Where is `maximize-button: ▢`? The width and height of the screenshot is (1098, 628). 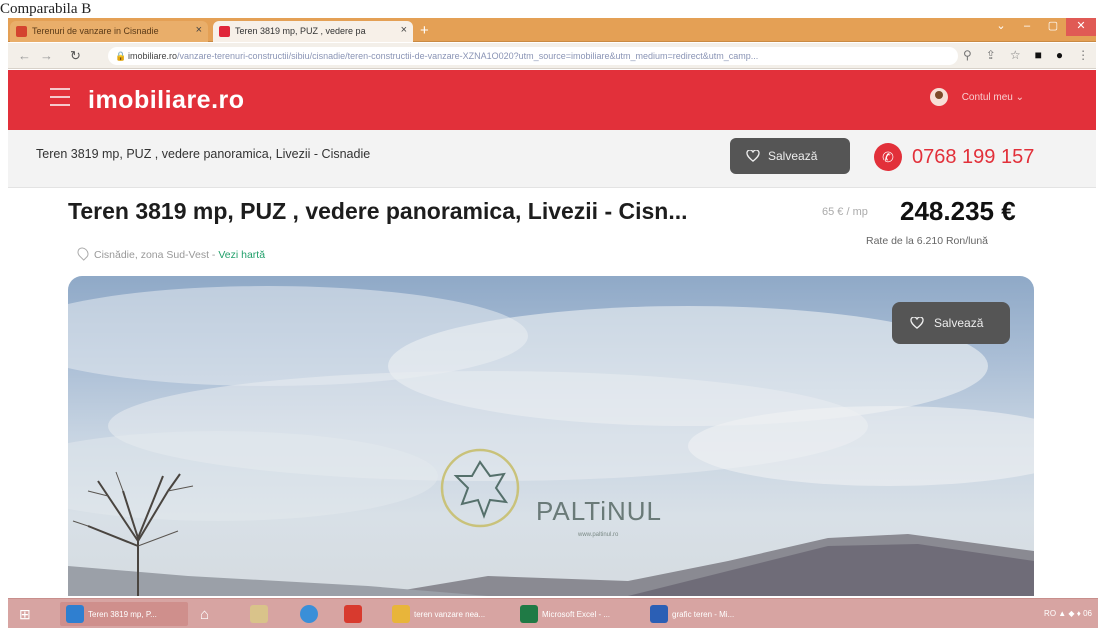
maximize-button: ▢ is located at coordinates (1053, 27).